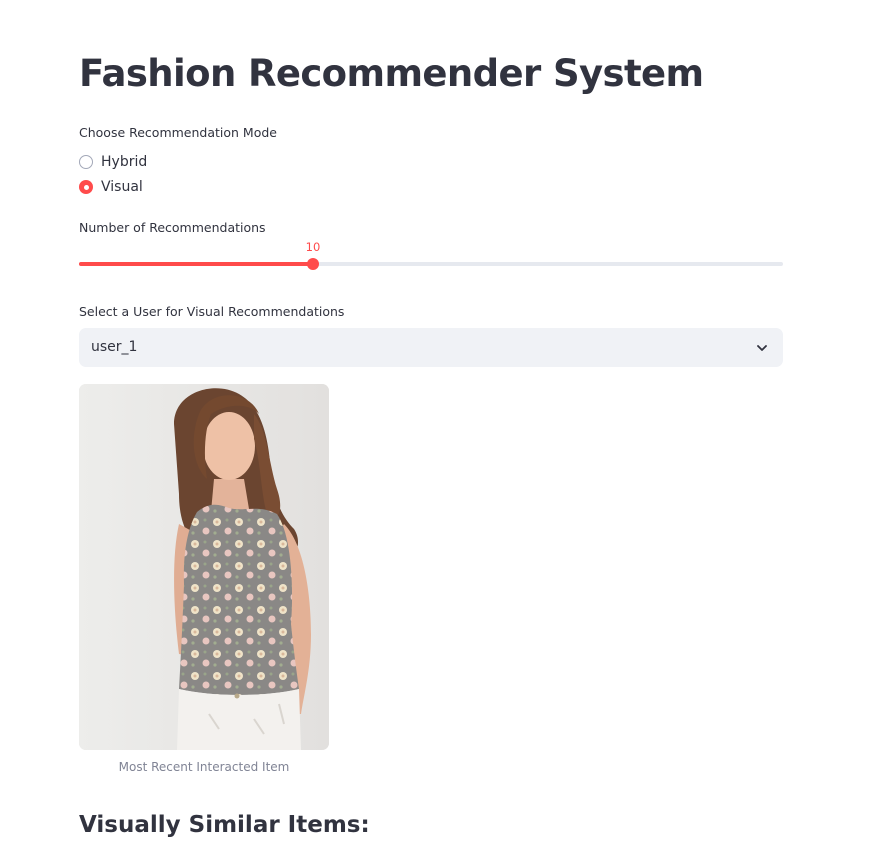  I want to click on slider-value: 10, so click(313, 247).